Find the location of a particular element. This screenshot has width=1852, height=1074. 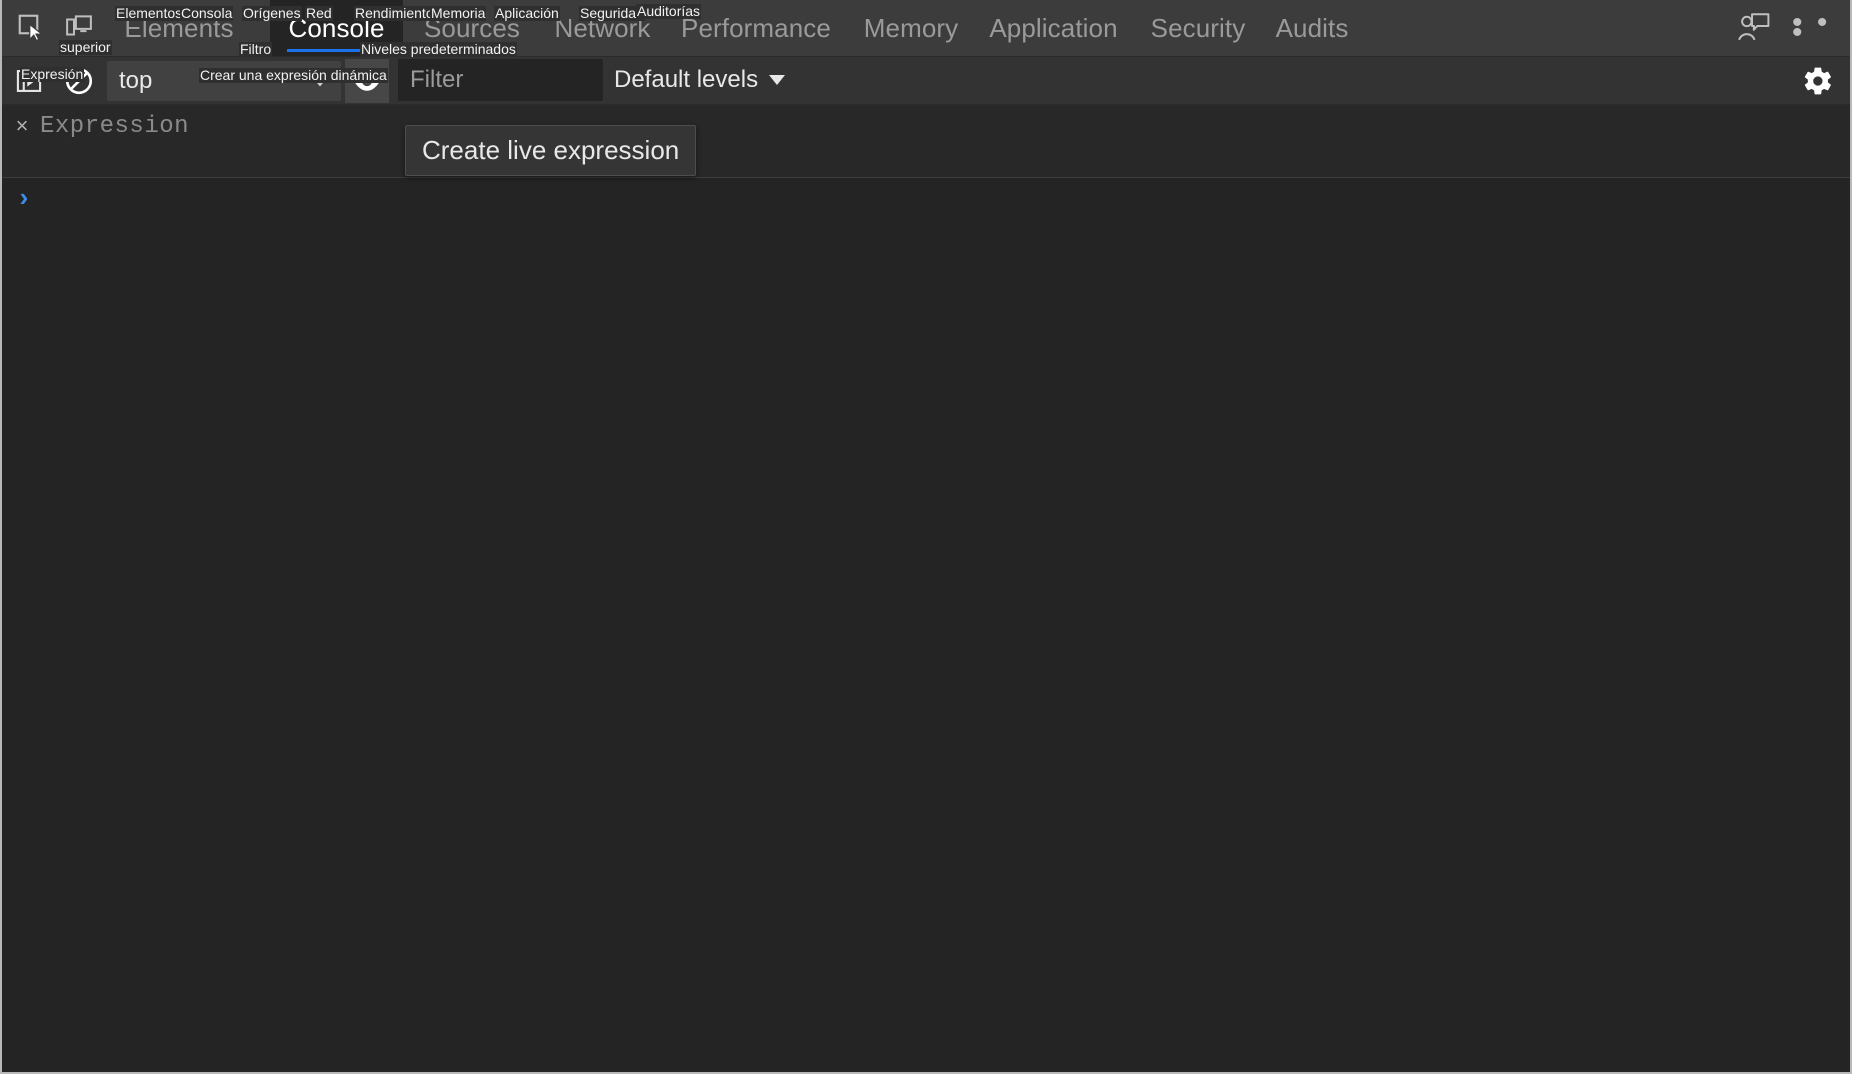

close-icon: × is located at coordinates (22, 126).